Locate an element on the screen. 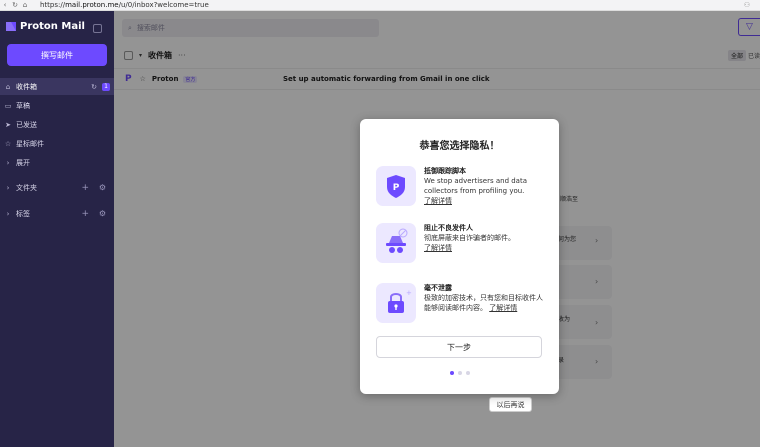  svg-text: P is located at coordinates (396, 188).